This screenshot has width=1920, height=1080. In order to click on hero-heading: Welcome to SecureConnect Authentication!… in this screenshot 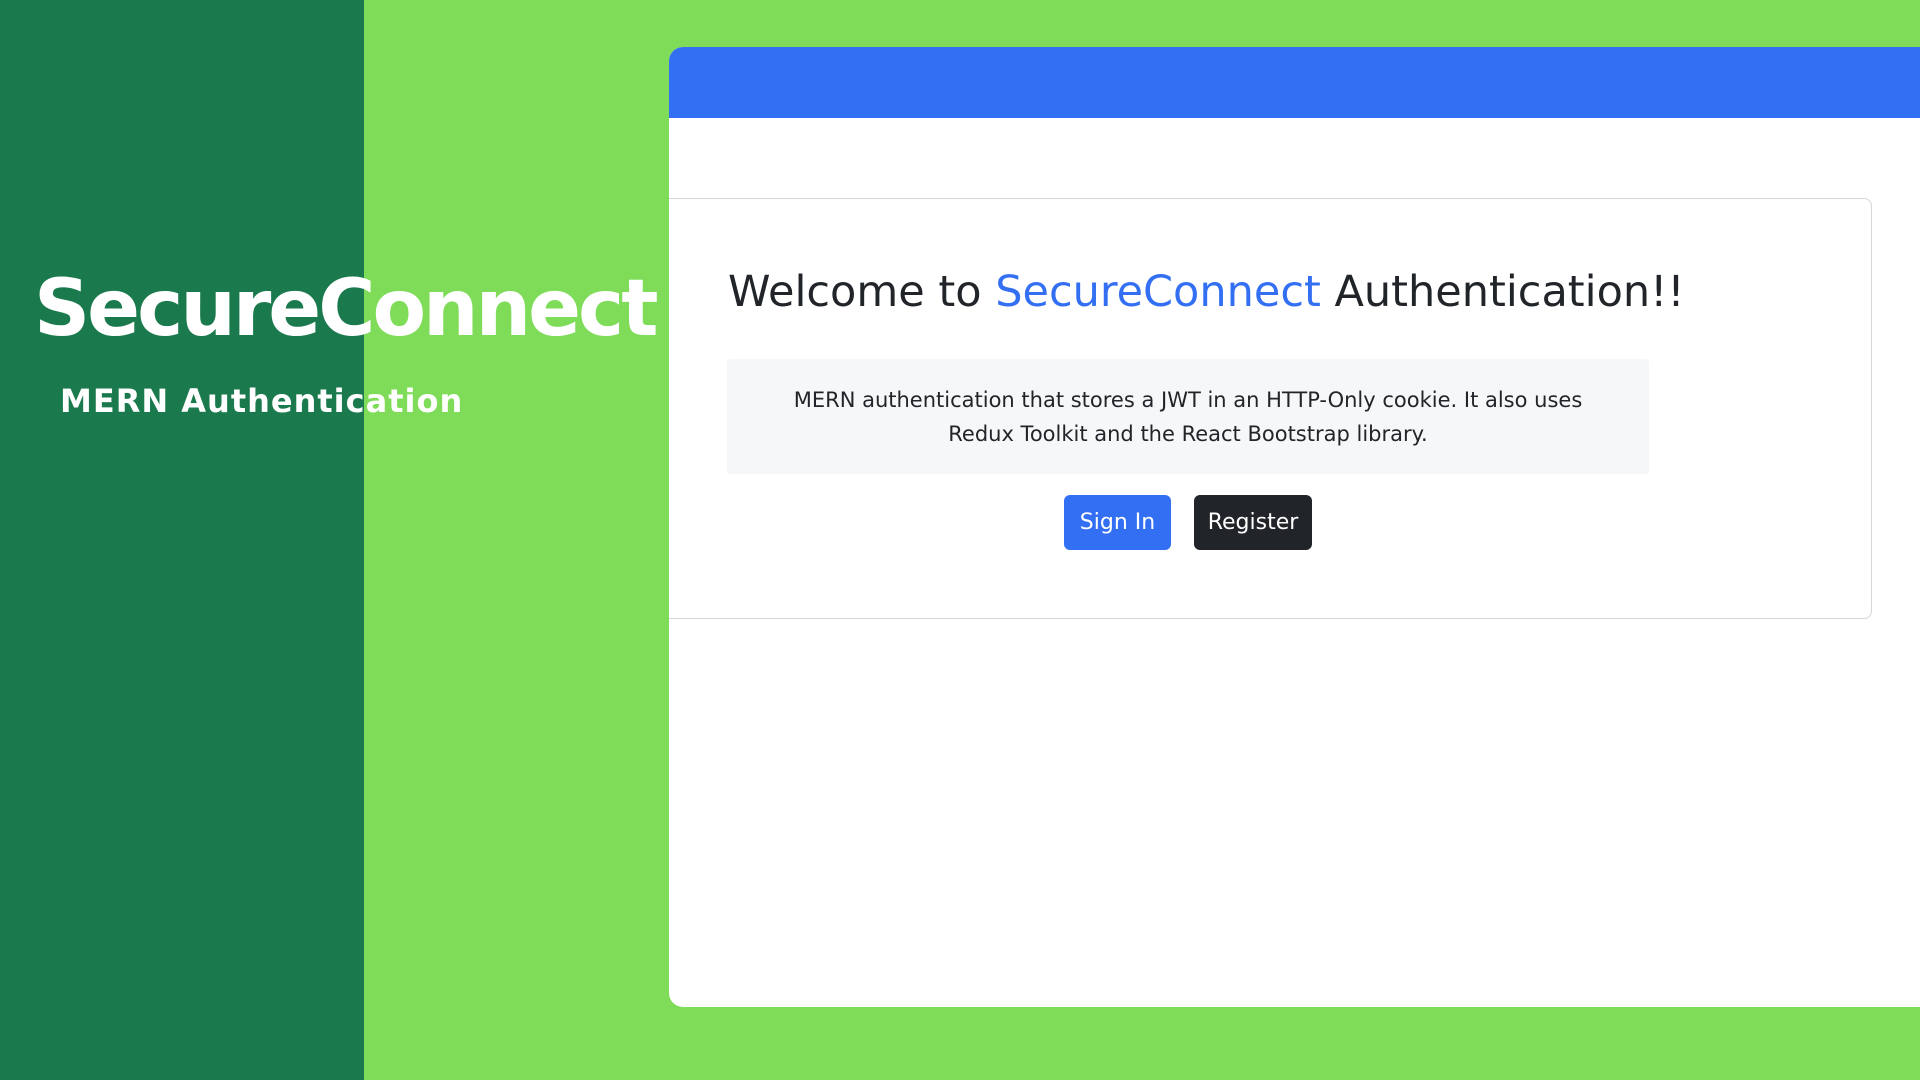, I will do `click(1206, 293)`.